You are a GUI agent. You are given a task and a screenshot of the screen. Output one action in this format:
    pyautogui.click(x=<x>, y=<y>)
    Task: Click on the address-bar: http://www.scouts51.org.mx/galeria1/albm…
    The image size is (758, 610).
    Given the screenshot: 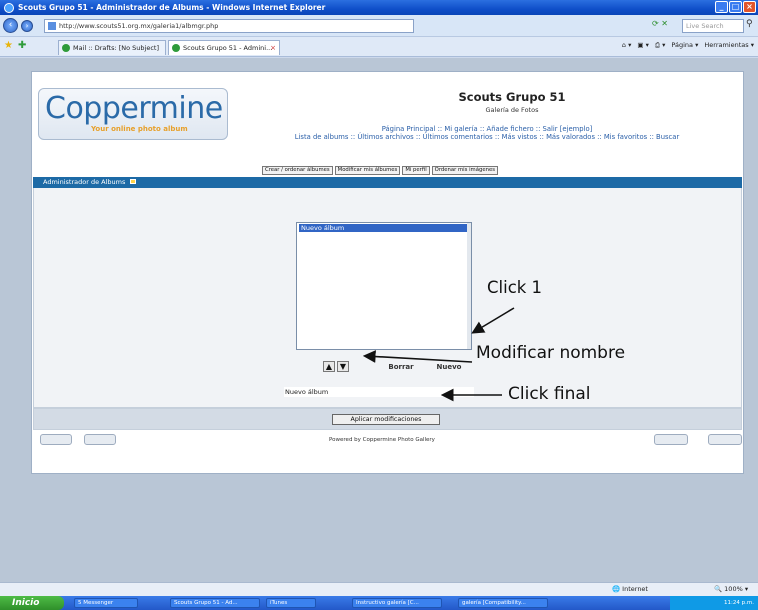 What is the action you would take?
    pyautogui.click(x=229, y=26)
    